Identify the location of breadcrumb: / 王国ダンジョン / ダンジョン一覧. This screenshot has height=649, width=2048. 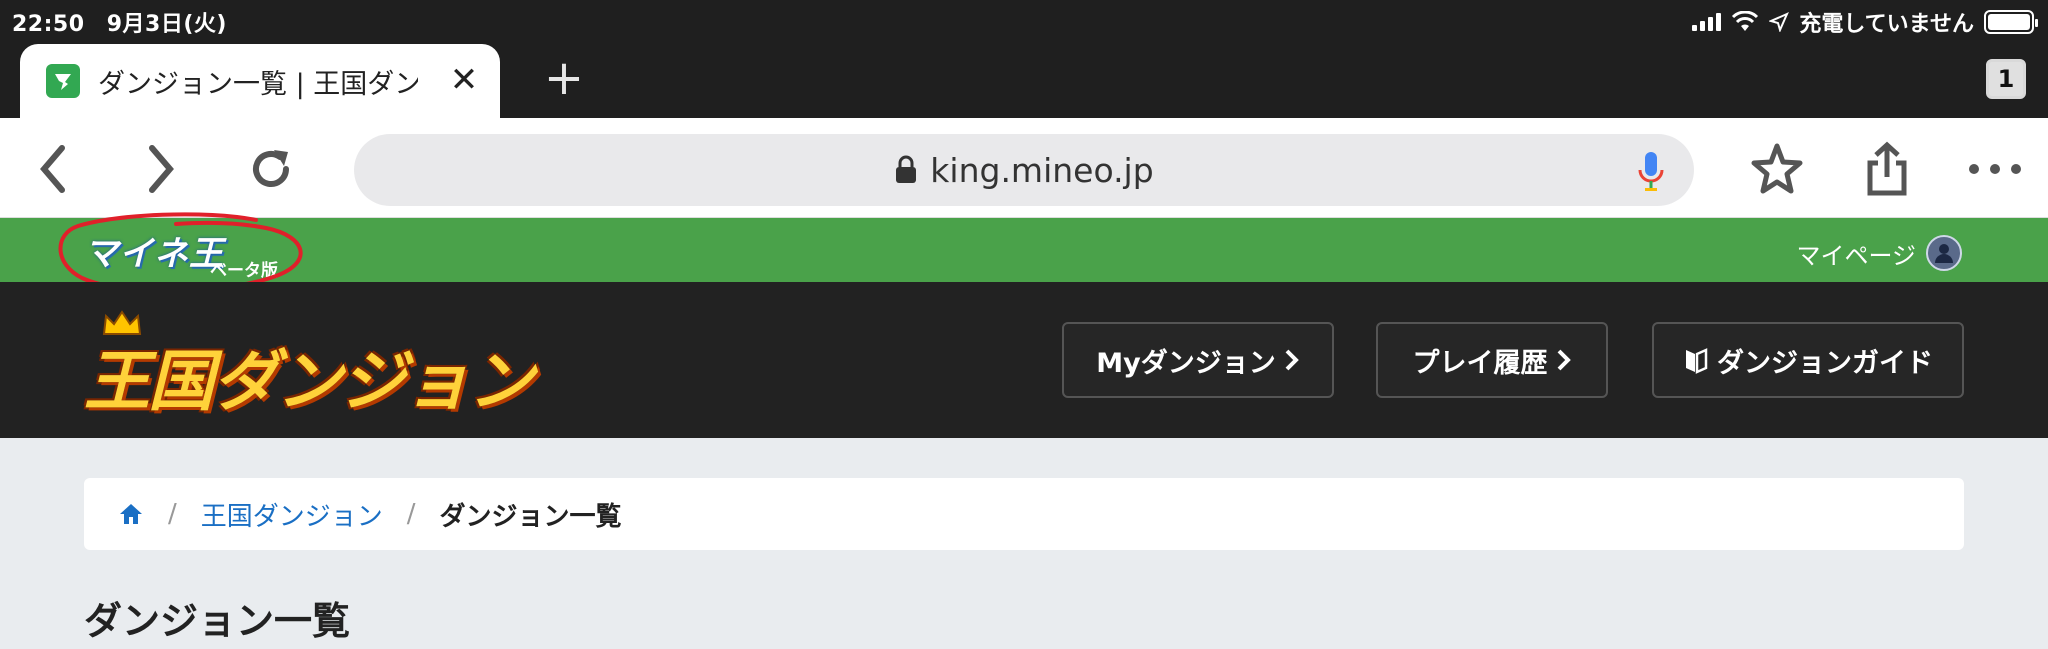
(1024, 514).